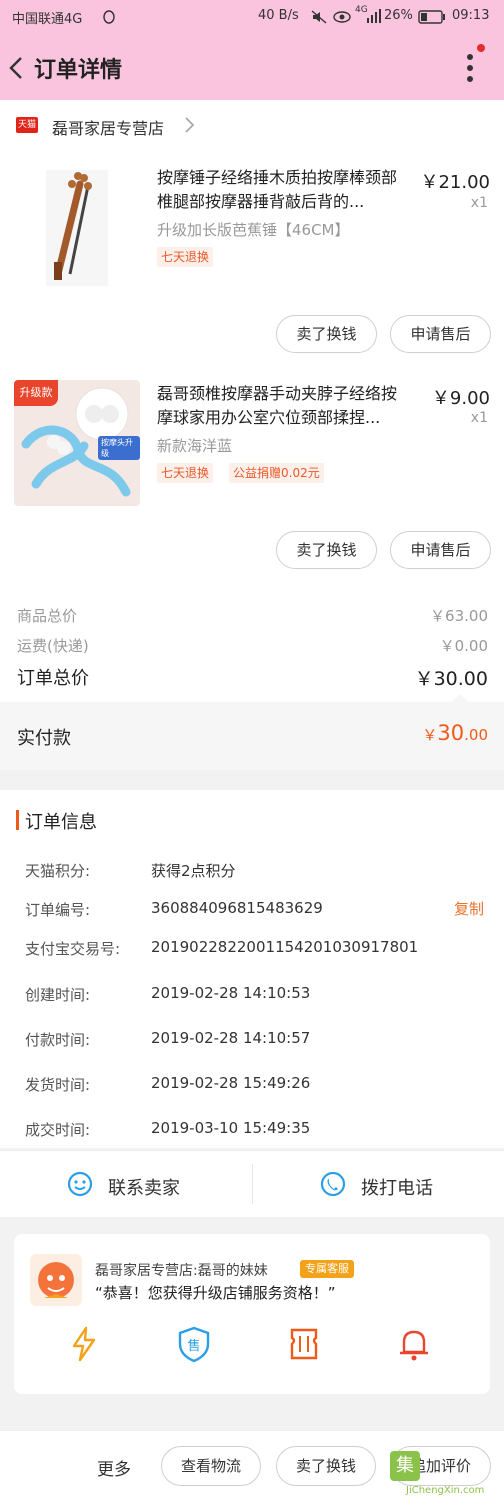 This screenshot has width=504, height=1500. Describe the element at coordinates (47, 19) in the screenshot. I see `carrier-label: 中国联通4G` at that location.